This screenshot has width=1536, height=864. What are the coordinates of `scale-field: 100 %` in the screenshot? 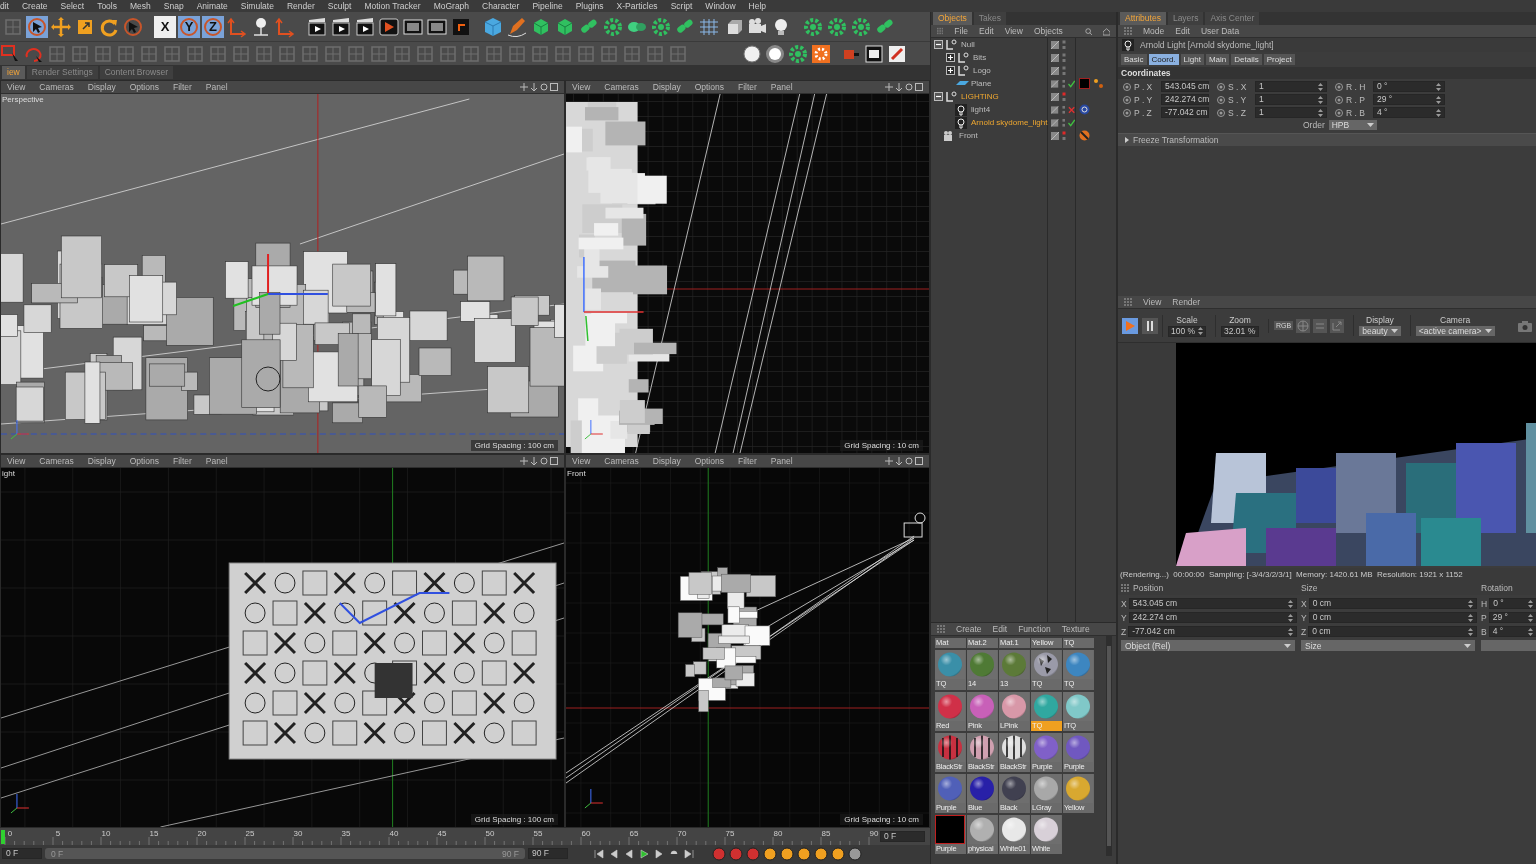 It's located at (1187, 331).